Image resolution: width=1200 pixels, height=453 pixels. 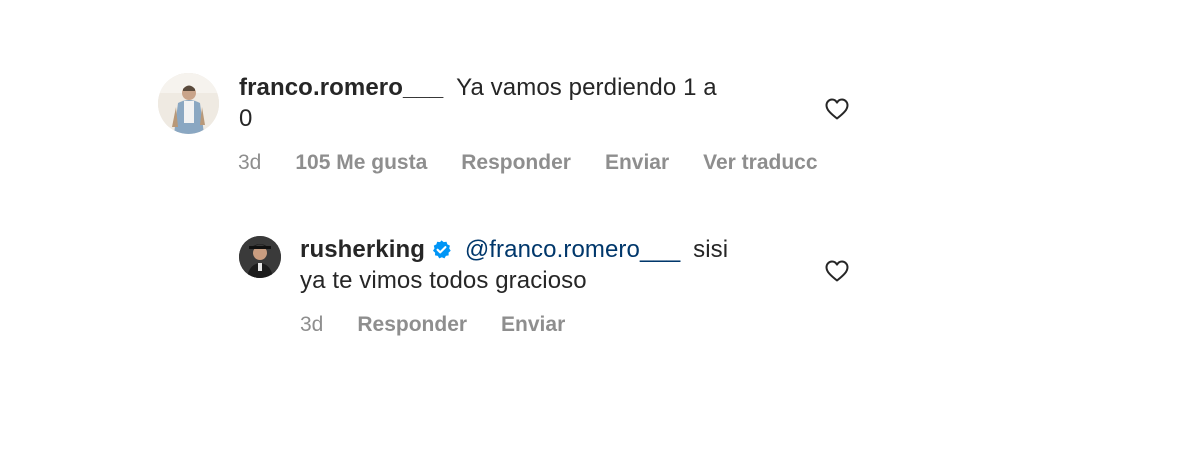 I want to click on reply-time: 3d, so click(x=312, y=324).